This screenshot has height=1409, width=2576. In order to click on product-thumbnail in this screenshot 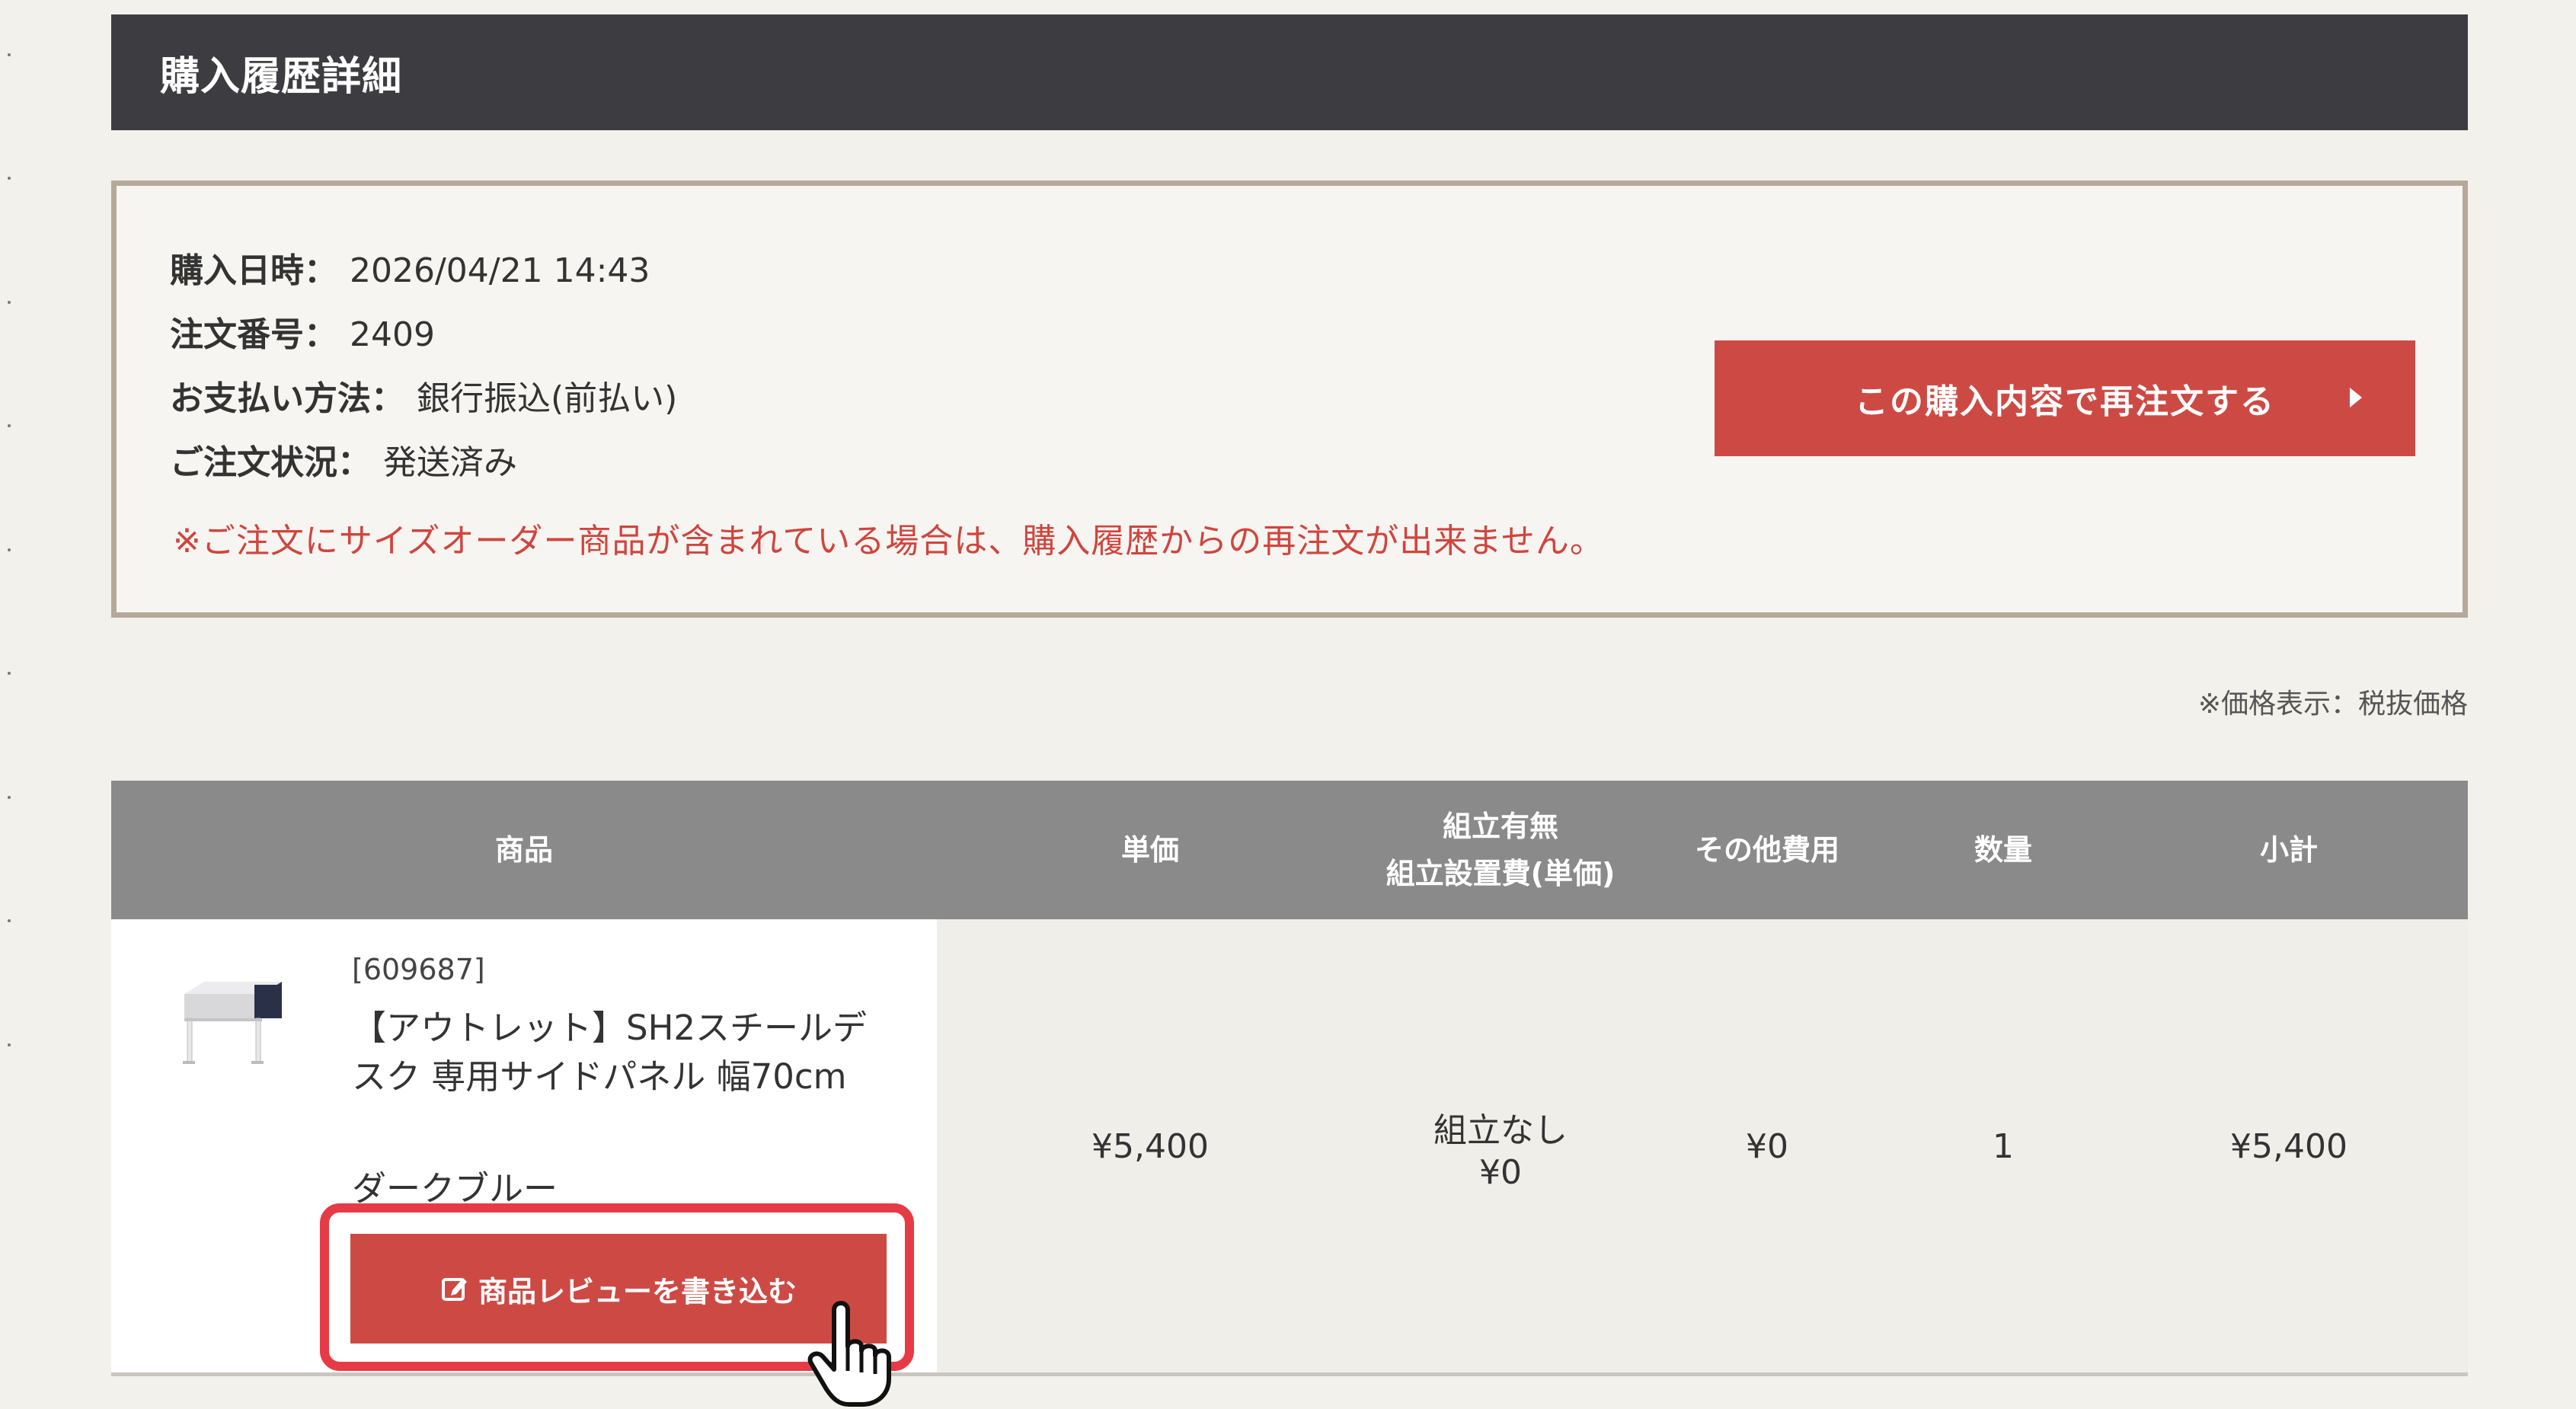, I will do `click(234, 1020)`.